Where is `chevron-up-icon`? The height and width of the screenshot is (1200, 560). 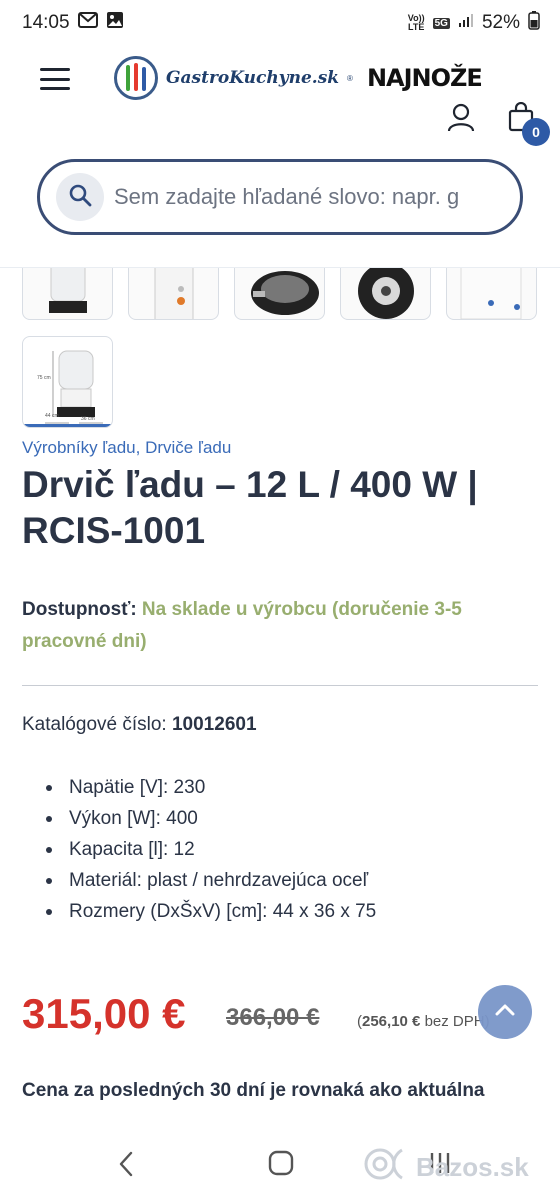 chevron-up-icon is located at coordinates (505, 1012).